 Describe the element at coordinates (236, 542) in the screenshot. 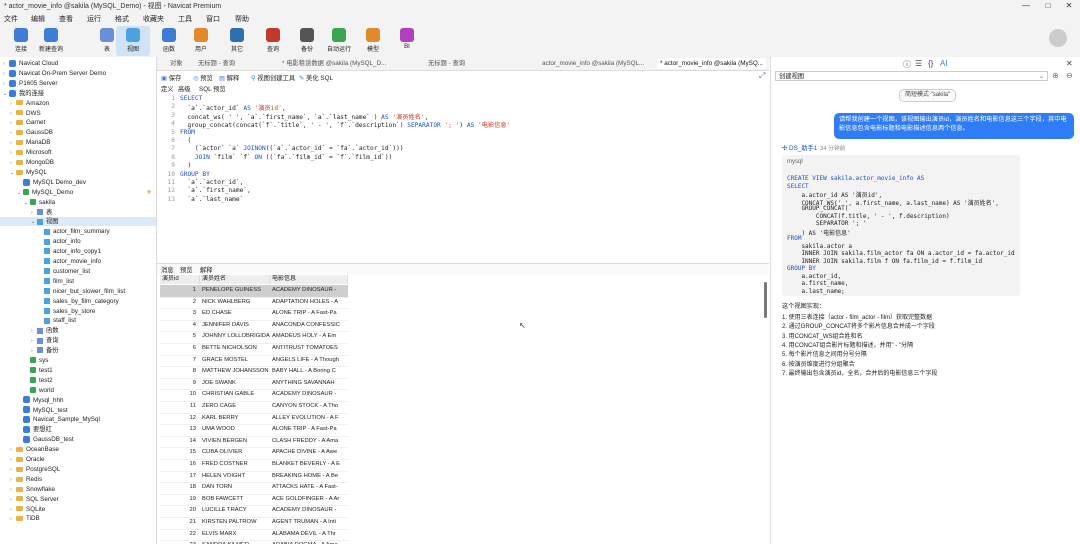

I see `table-cell: SANDRA KILMER` at that location.